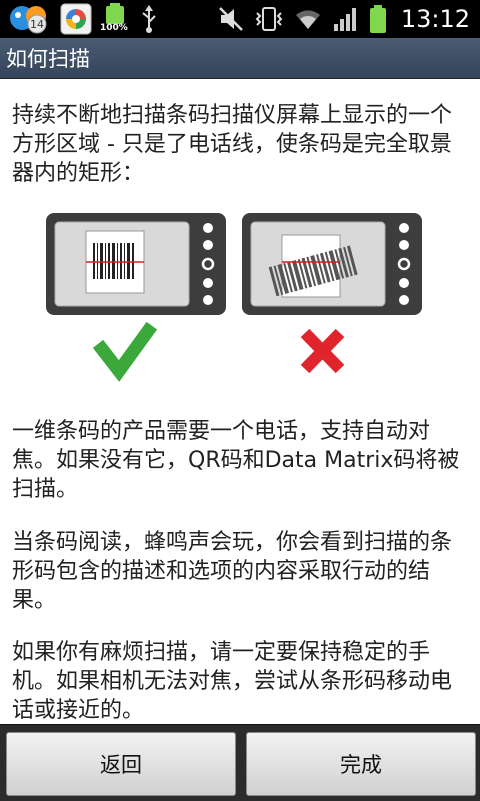  I want to click on signal-icon, so click(344, 19).